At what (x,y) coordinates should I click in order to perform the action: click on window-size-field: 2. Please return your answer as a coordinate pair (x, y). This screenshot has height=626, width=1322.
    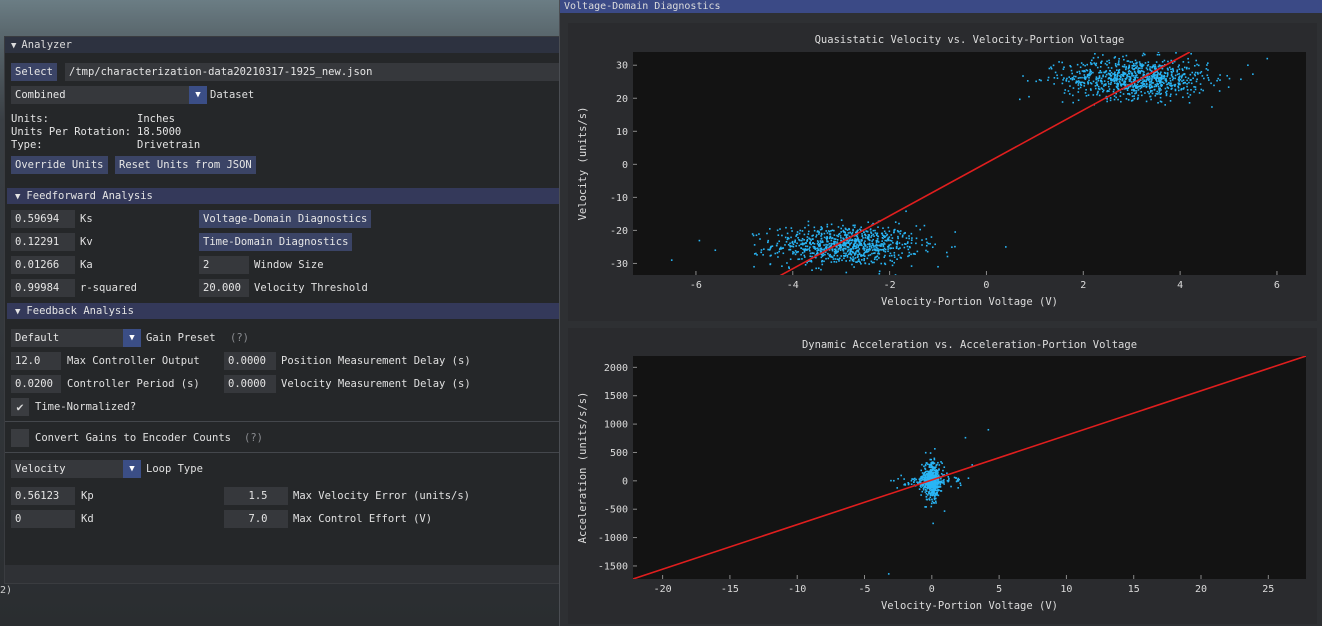
    Looking at the image, I should click on (224, 265).